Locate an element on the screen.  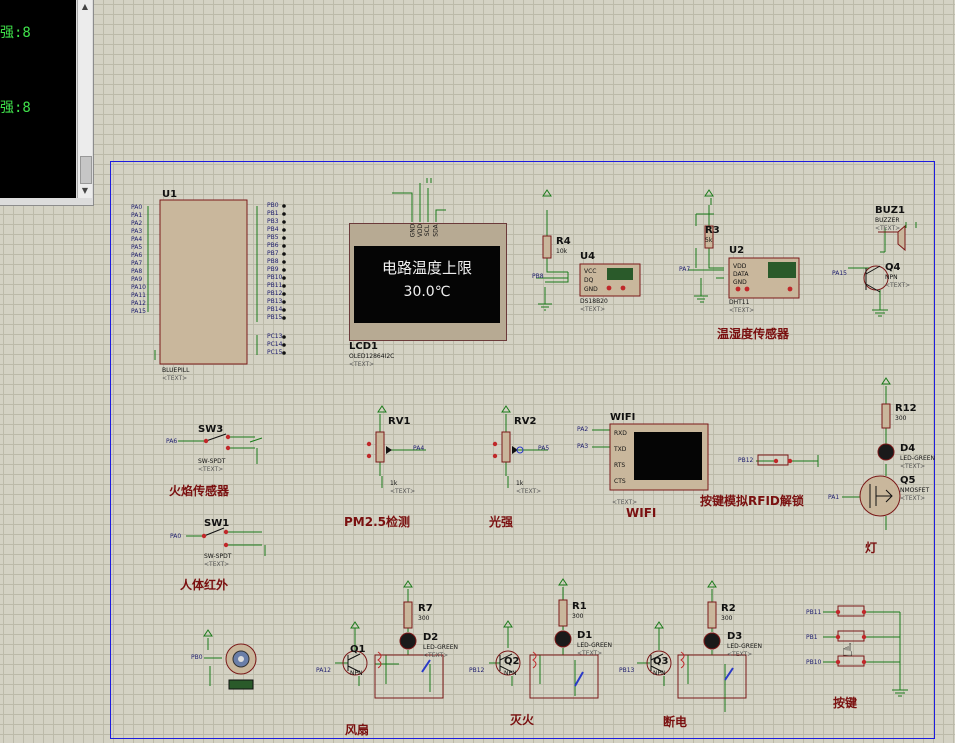
mcu-net: PA8 is located at coordinates (137, 271).